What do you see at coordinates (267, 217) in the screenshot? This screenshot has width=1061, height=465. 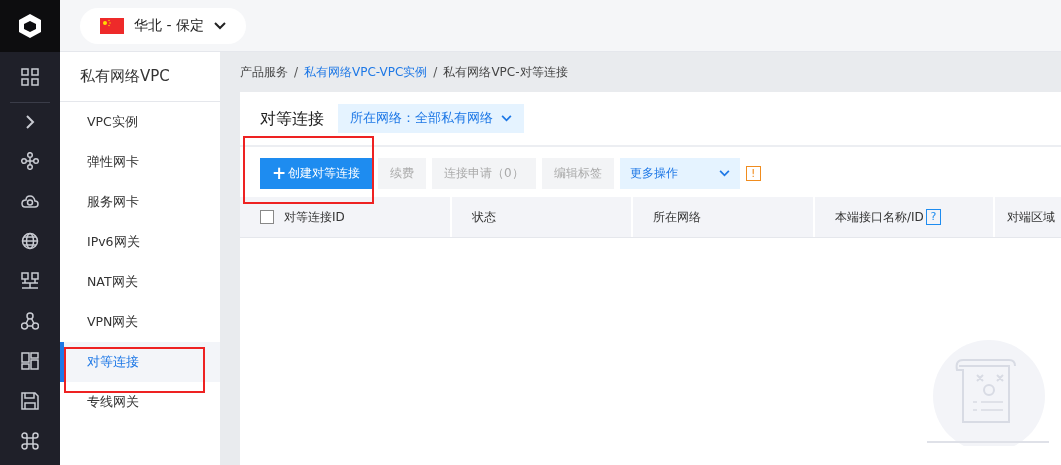 I see `select-all-checkbox` at bounding box center [267, 217].